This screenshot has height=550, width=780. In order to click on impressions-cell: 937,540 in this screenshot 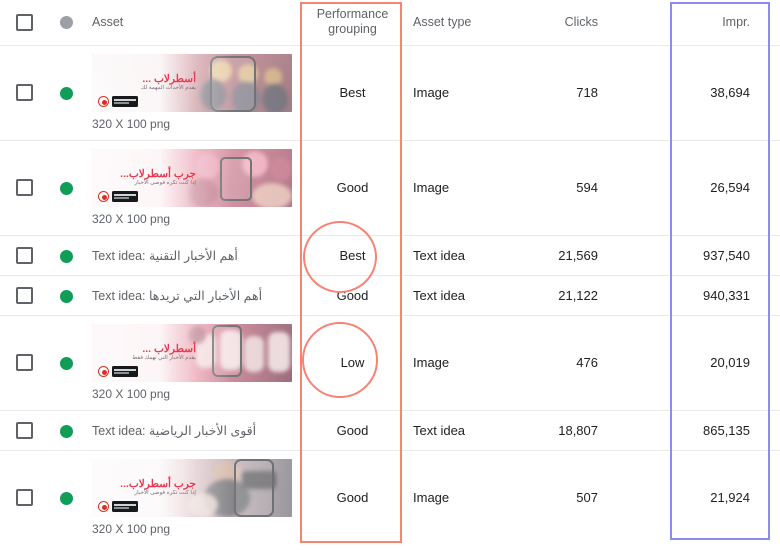, I will do `click(700, 255)`.